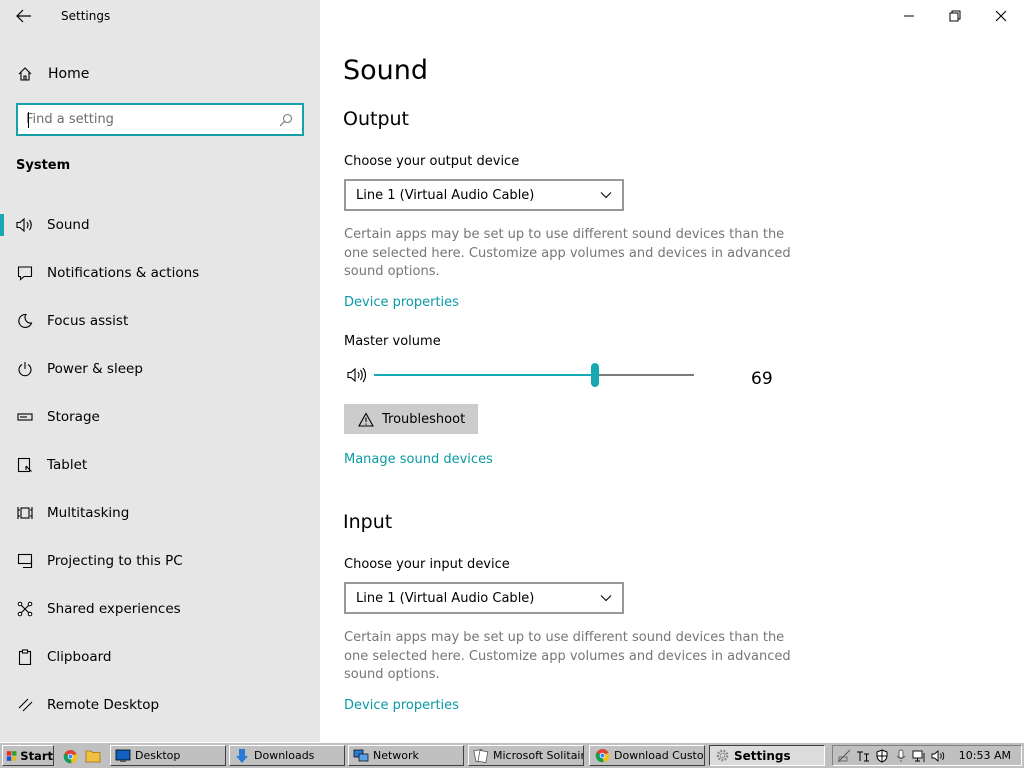 The height and width of the screenshot is (768, 1024). I want to click on title-bar: Settings, so click(160, 16).